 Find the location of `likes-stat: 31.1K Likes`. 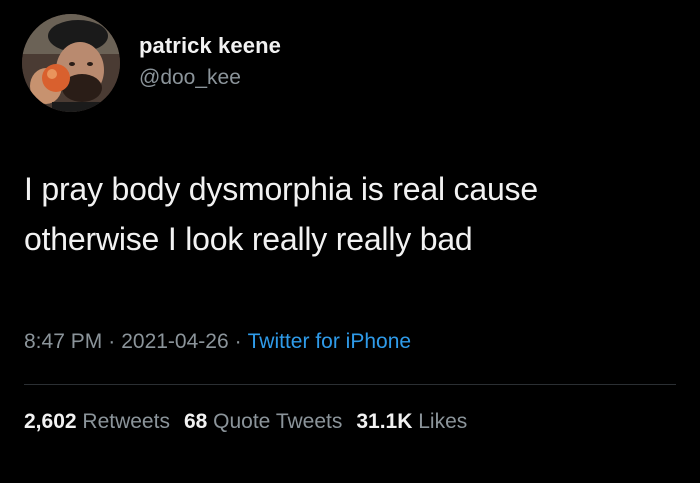

likes-stat: 31.1K Likes is located at coordinates (411, 421).